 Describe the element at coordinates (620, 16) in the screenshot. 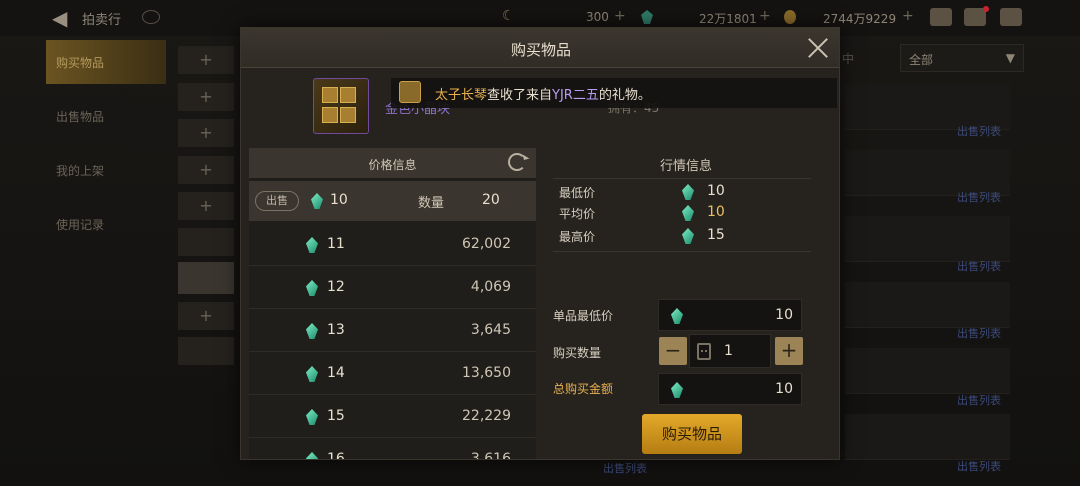

I see `add-moon-coin-button: +` at that location.